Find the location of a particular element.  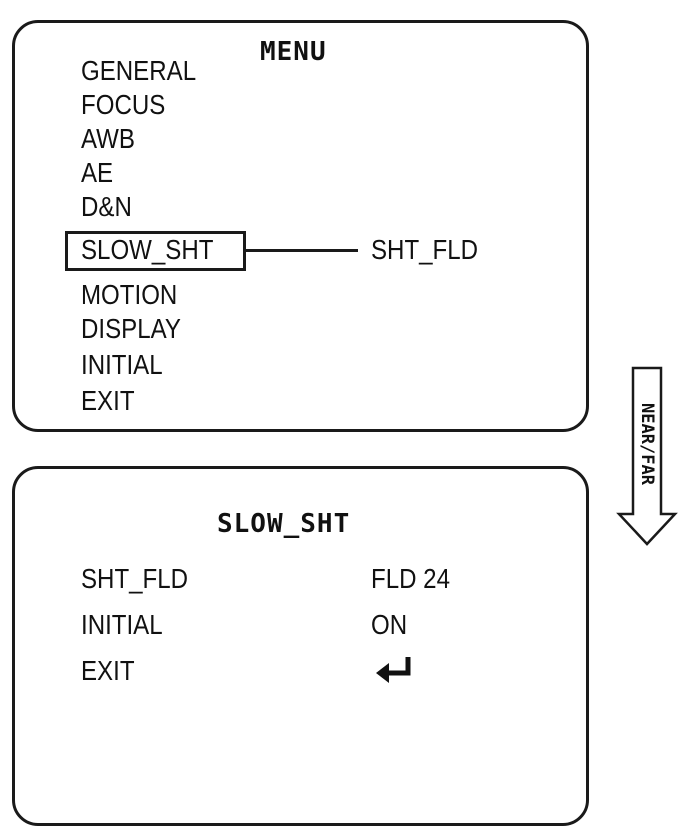

menu-item-awb: AWB is located at coordinates (108, 139).